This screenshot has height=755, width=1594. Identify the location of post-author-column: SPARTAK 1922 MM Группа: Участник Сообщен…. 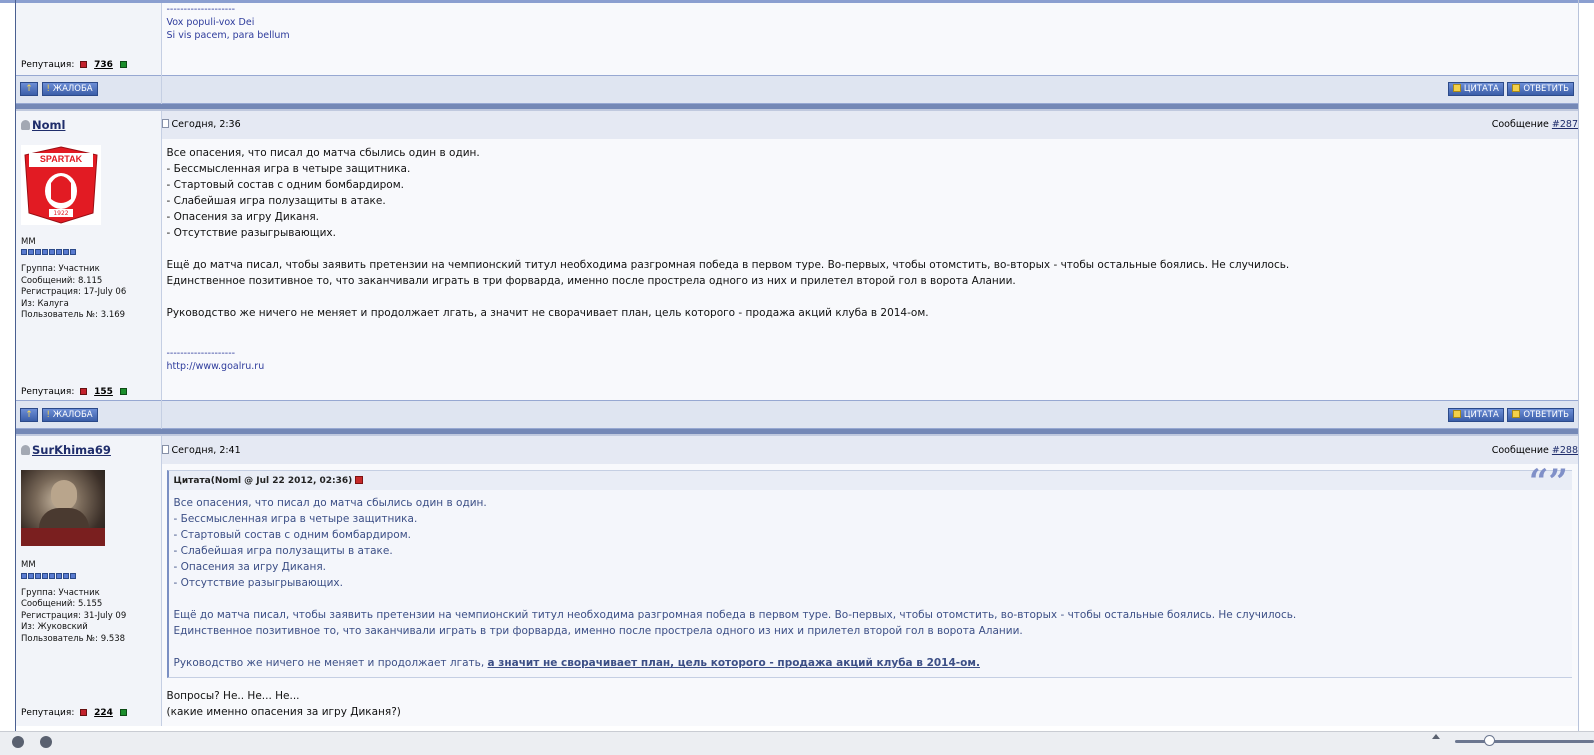
(89, 269).